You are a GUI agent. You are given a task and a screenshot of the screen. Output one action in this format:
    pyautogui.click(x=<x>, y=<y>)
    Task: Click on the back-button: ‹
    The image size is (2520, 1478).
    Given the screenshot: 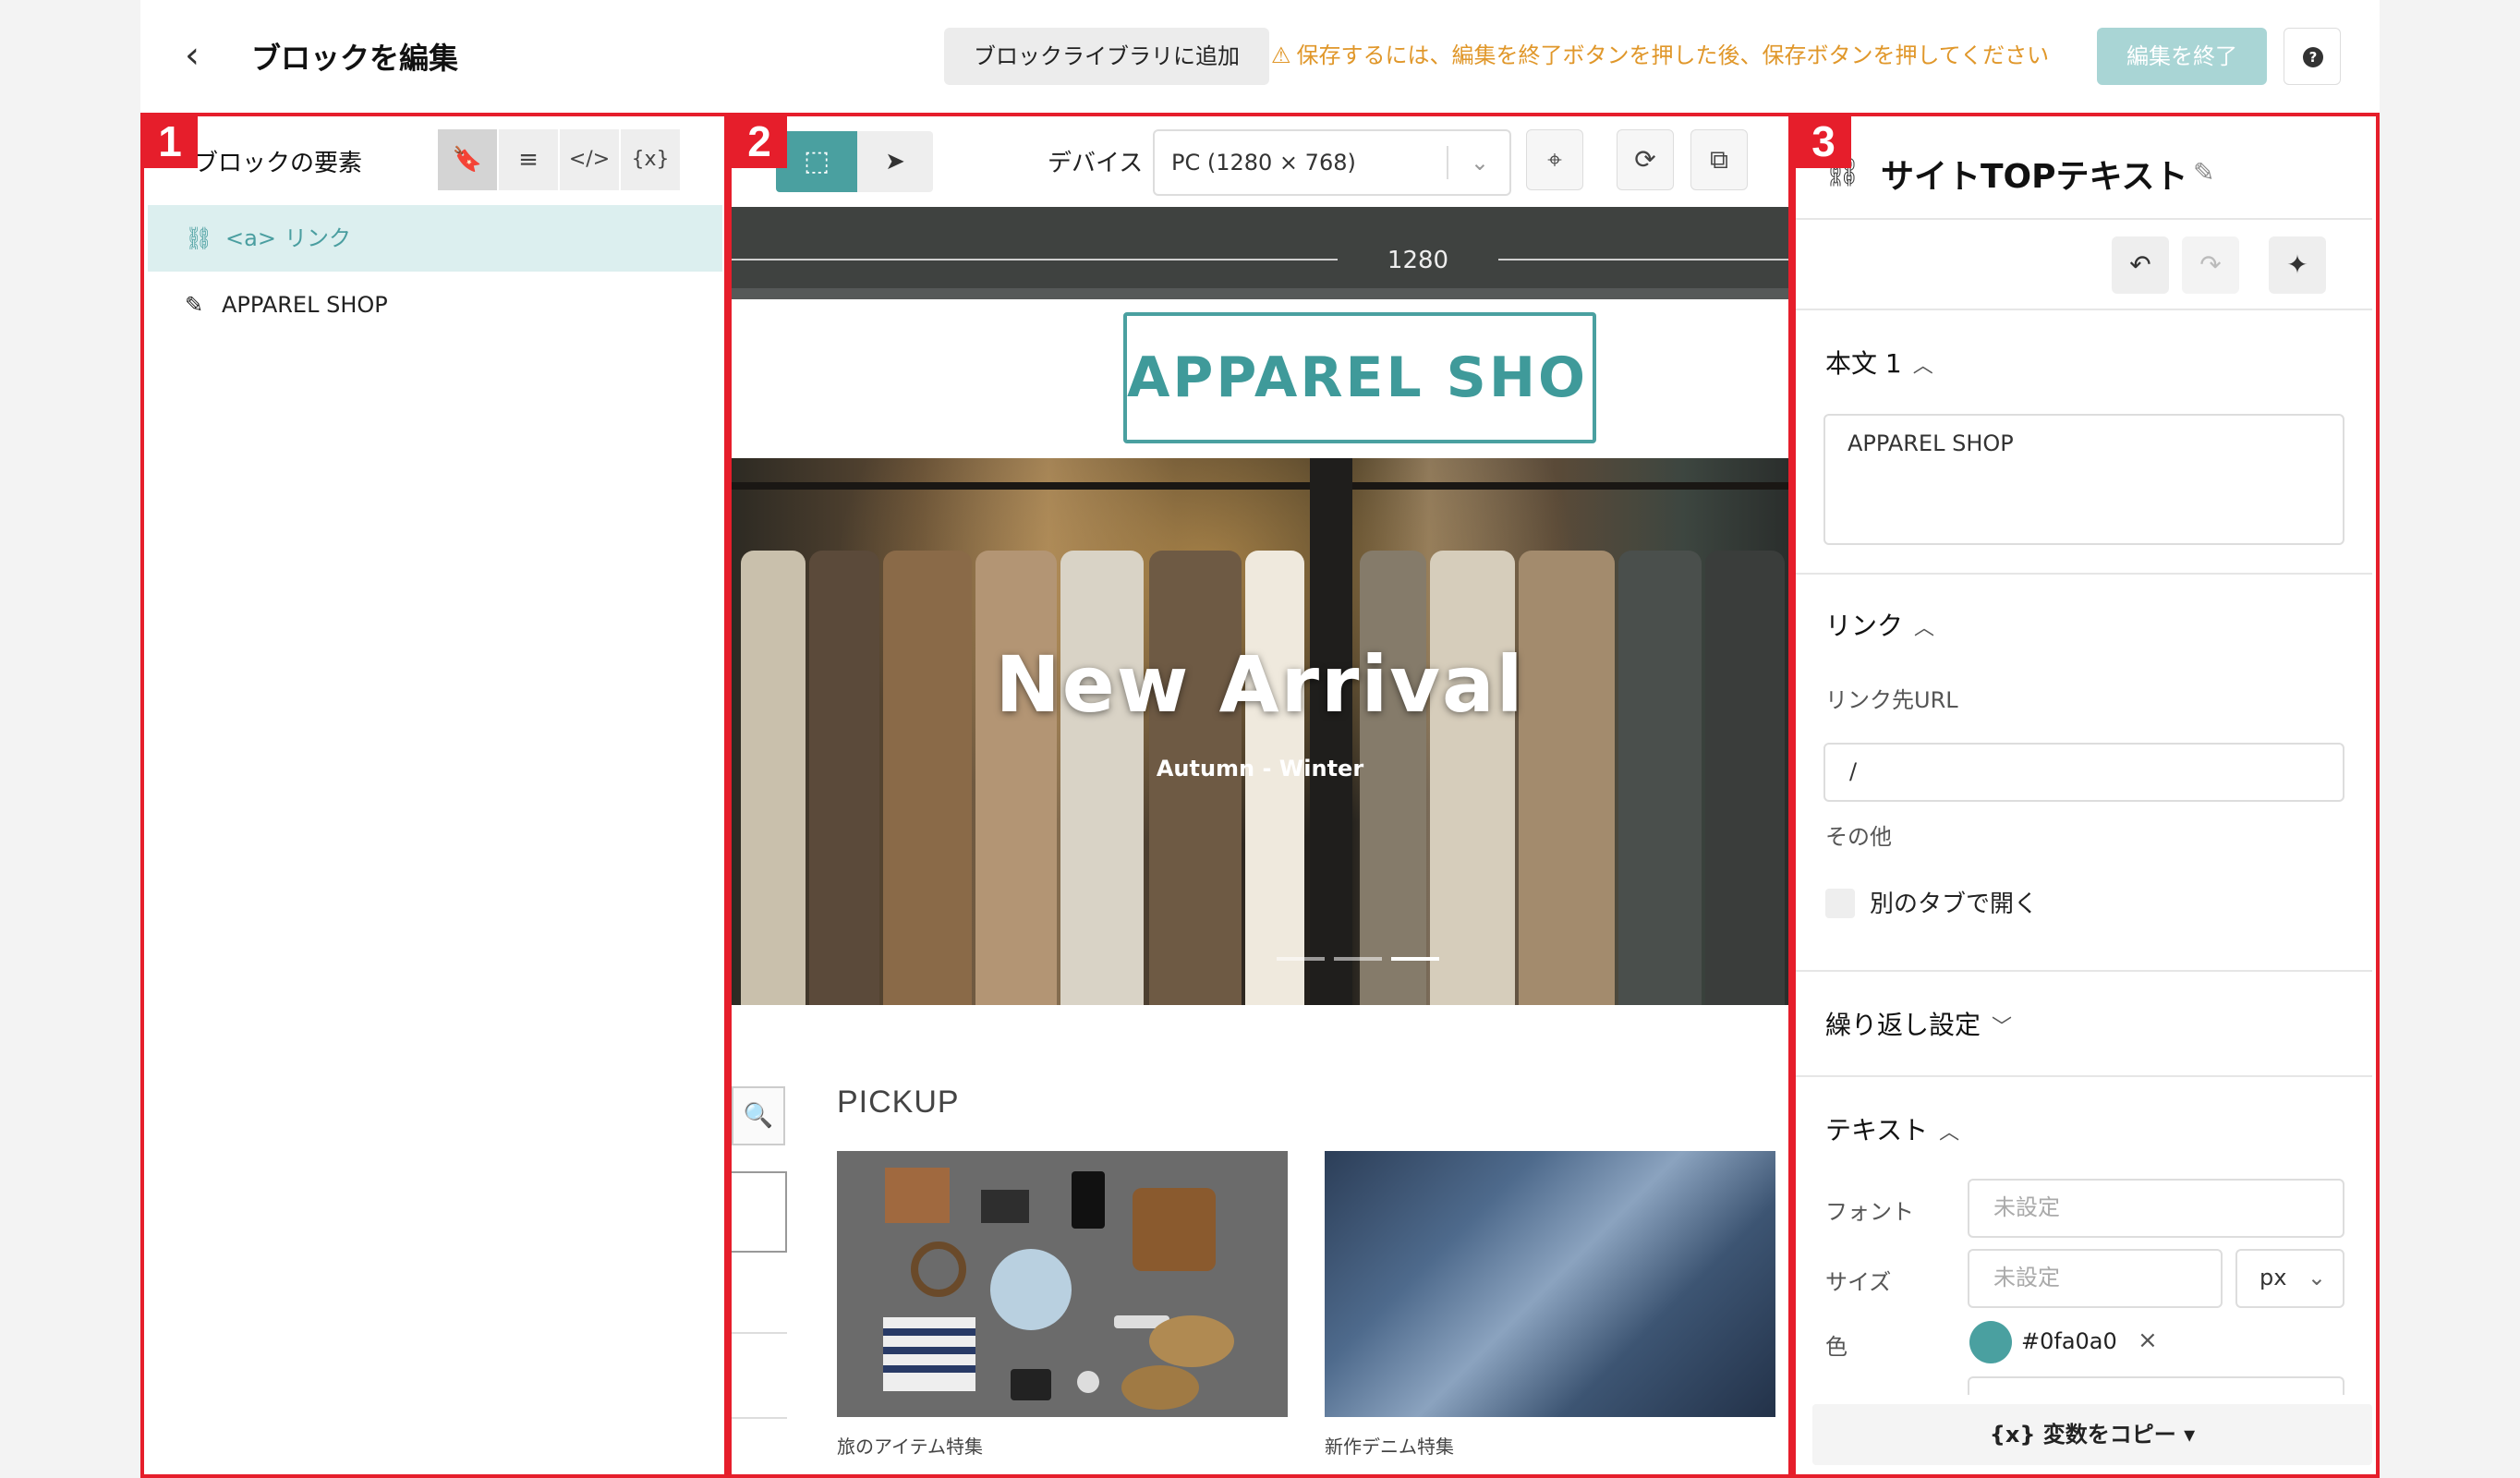 What is the action you would take?
    pyautogui.click(x=198, y=55)
    